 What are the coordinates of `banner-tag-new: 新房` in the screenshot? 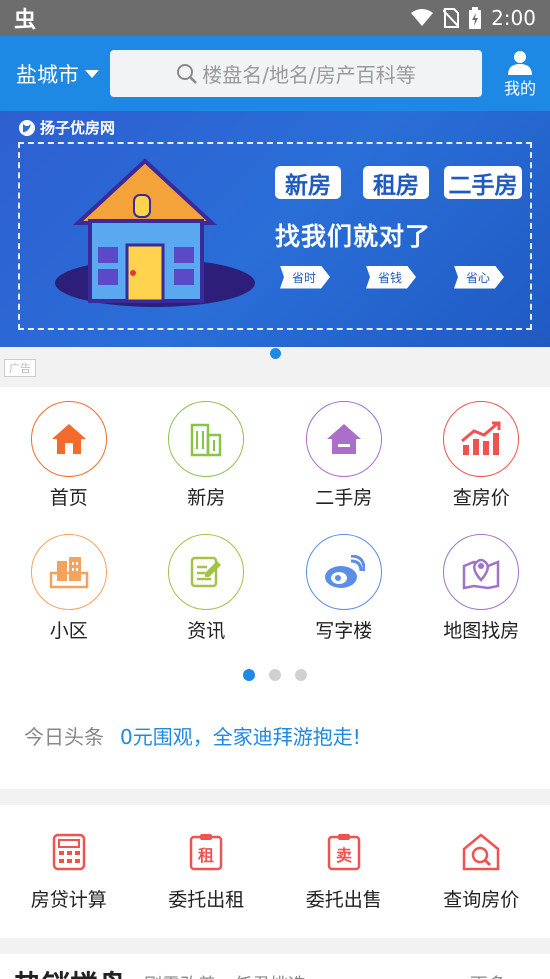 It's located at (308, 182).